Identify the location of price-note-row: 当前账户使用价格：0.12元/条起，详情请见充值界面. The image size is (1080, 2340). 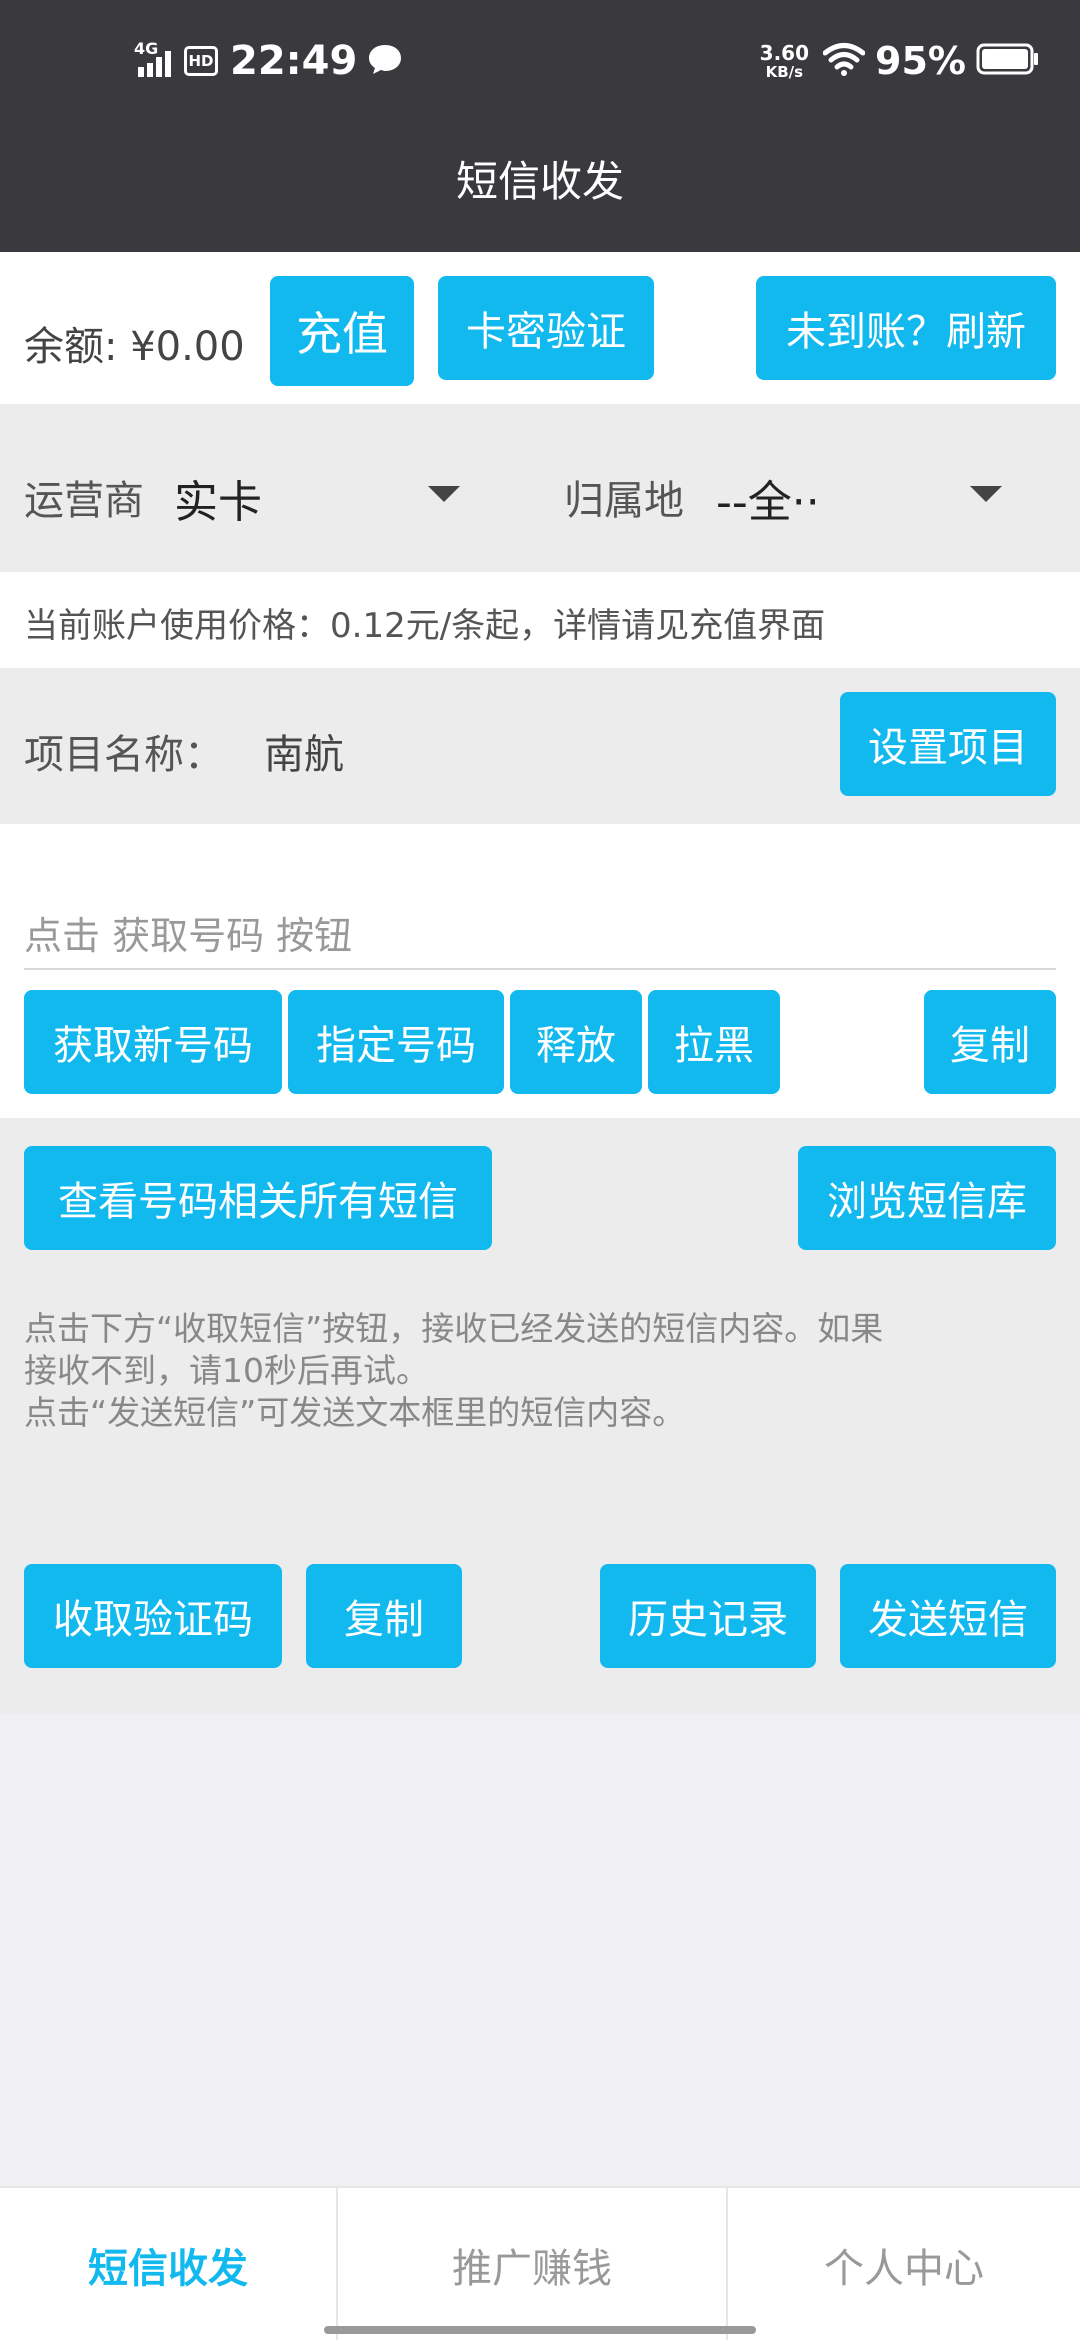
(540, 620).